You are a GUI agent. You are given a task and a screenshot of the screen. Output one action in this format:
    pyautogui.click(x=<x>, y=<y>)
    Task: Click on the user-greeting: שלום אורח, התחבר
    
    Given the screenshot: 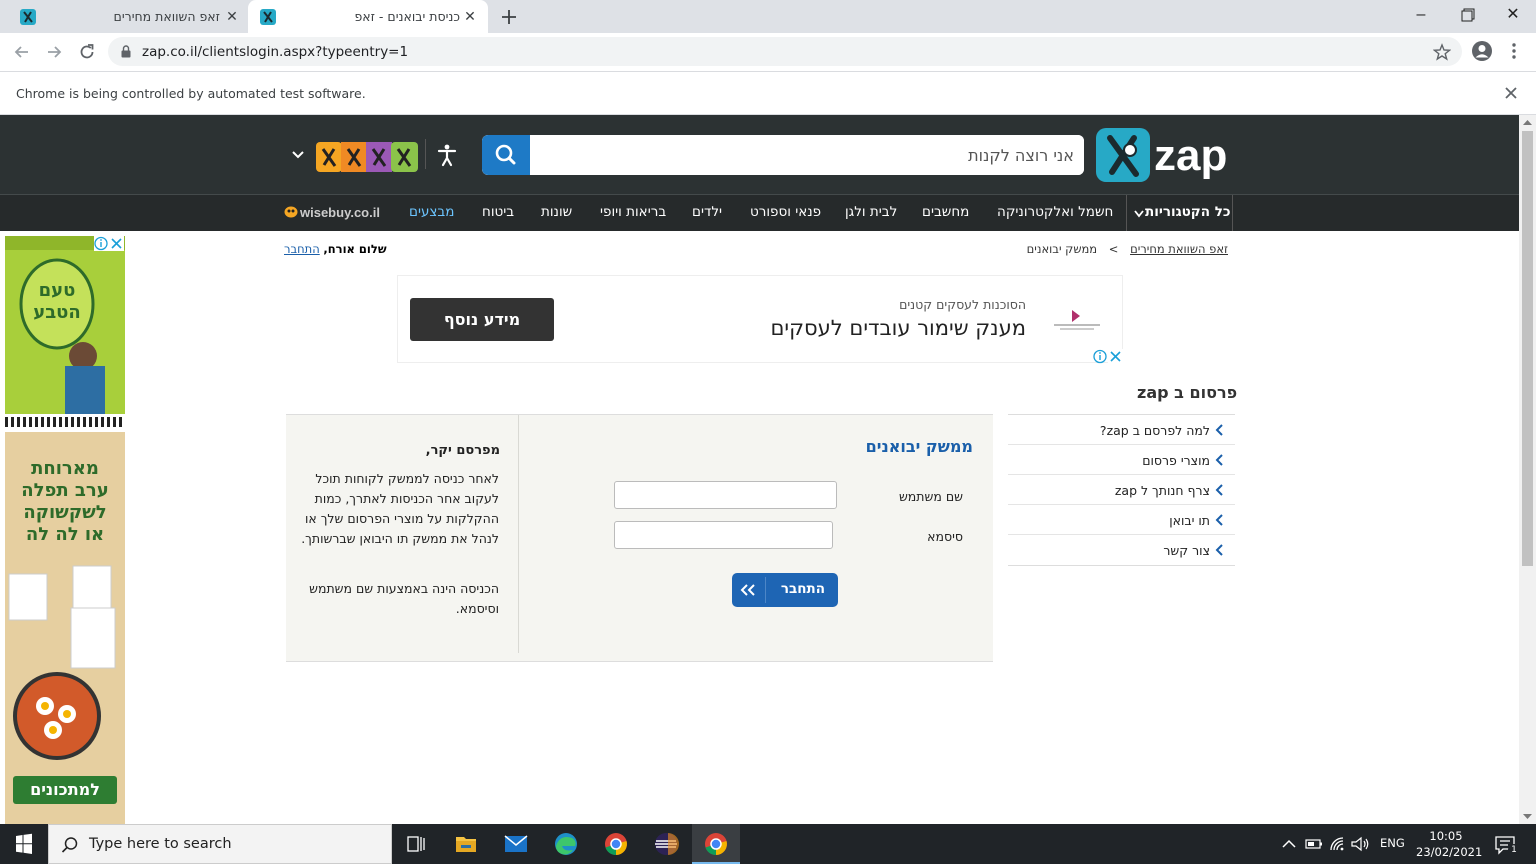 What is the action you would take?
    pyautogui.click(x=335, y=249)
    